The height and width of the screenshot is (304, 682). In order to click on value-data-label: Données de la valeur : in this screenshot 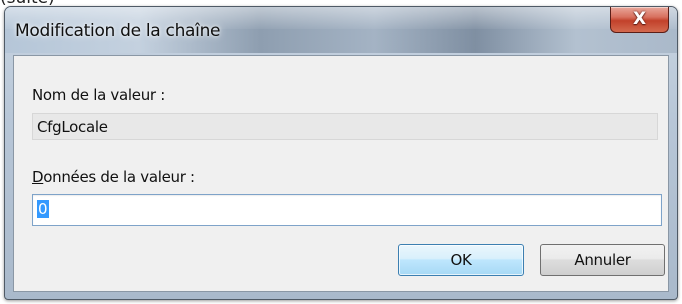, I will do `click(113, 177)`.